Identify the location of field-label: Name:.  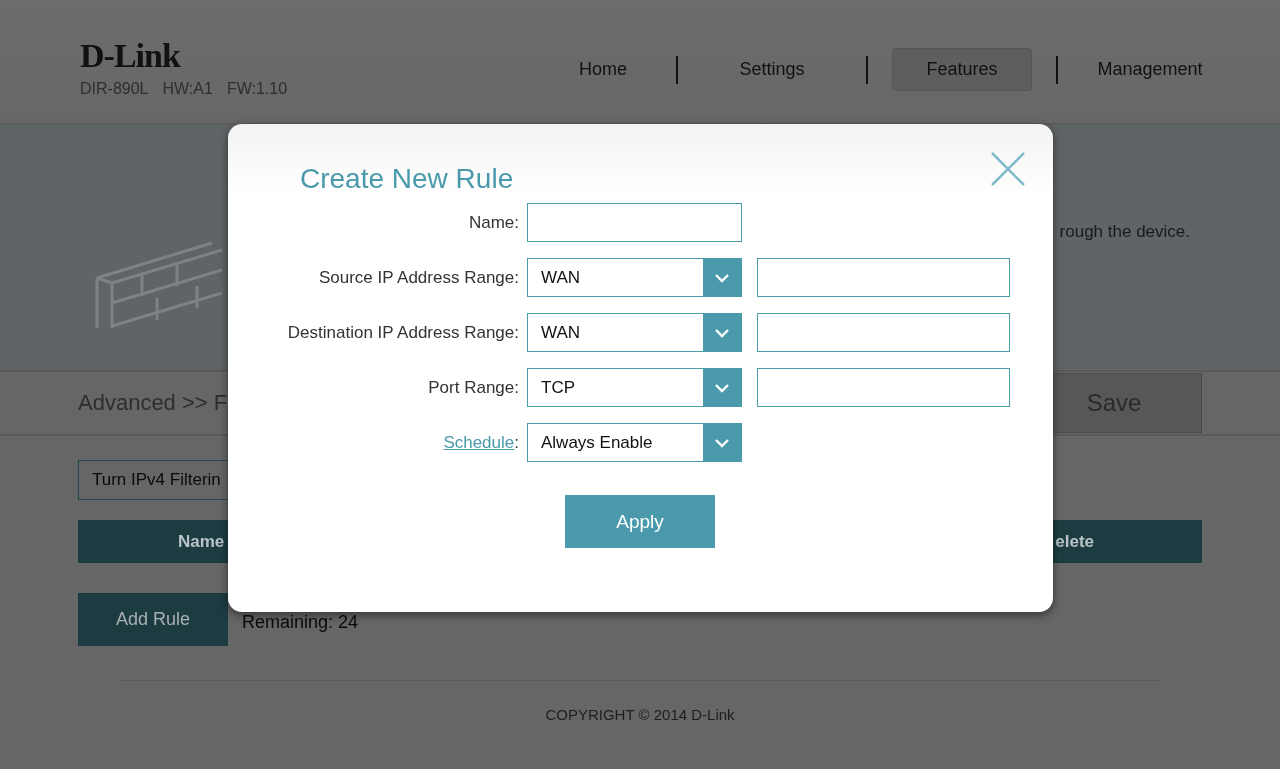
(493, 222).